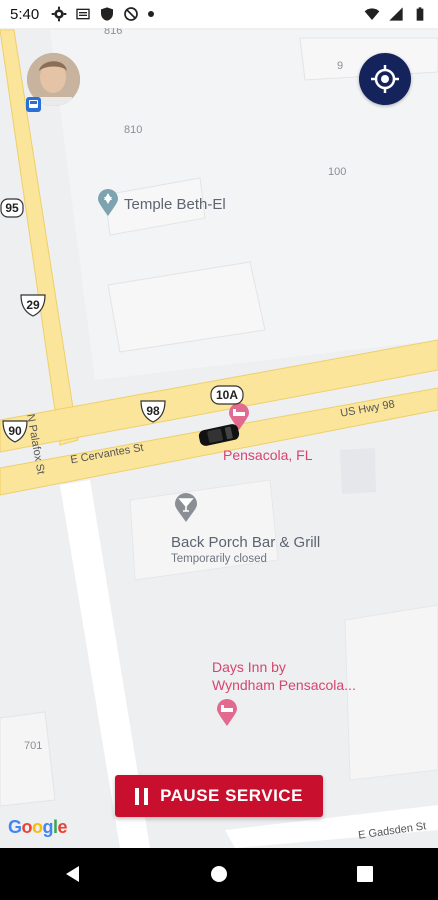  I want to click on block-number: 9, so click(340, 66).